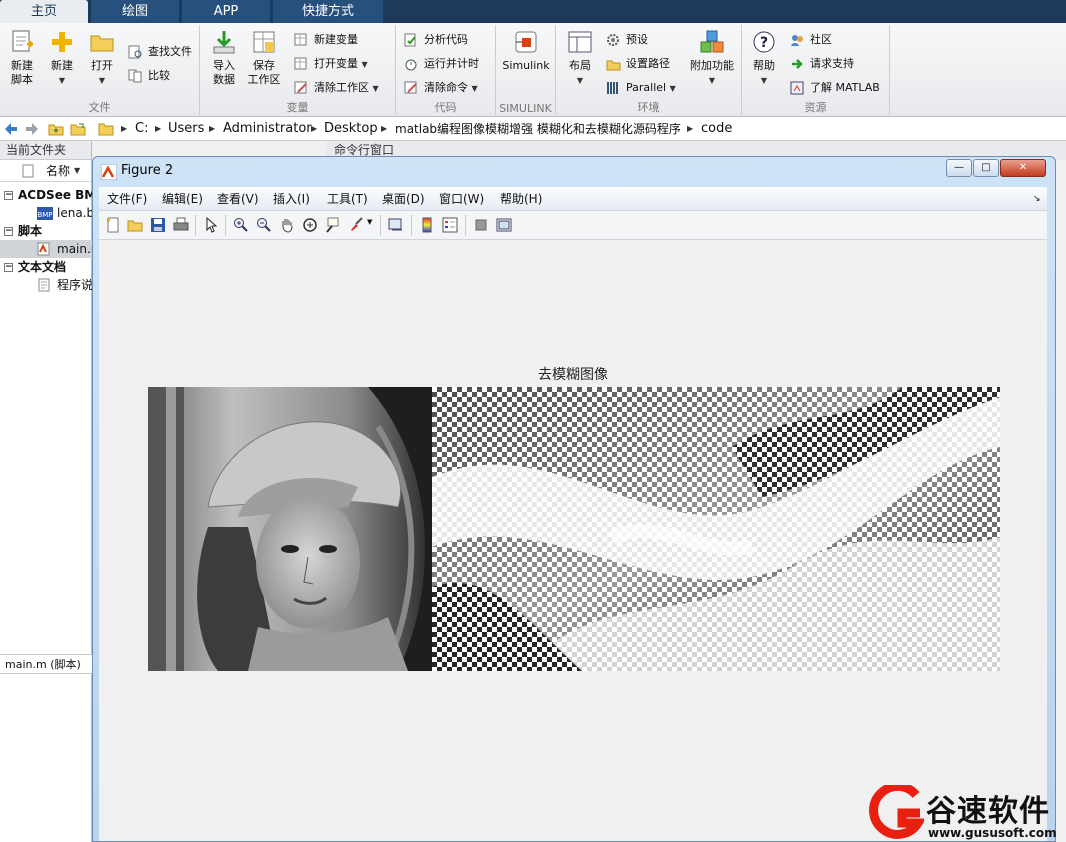 The height and width of the screenshot is (842, 1066). What do you see at coordinates (764, 80) in the screenshot?
I see `help-dropdown-icon: ▼` at bounding box center [764, 80].